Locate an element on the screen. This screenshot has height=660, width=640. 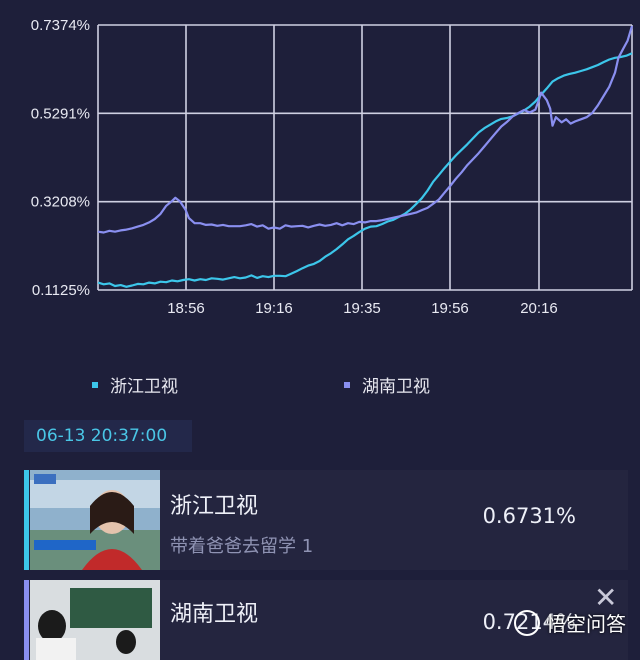
channel-card: 浙江卫视 带着爸爸去留学 1 0.6731% is located at coordinates (326, 520).